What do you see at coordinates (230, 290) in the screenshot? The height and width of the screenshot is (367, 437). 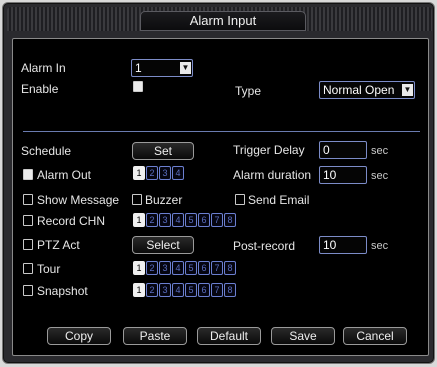 I see `snapshot-channel-8: 8` at bounding box center [230, 290].